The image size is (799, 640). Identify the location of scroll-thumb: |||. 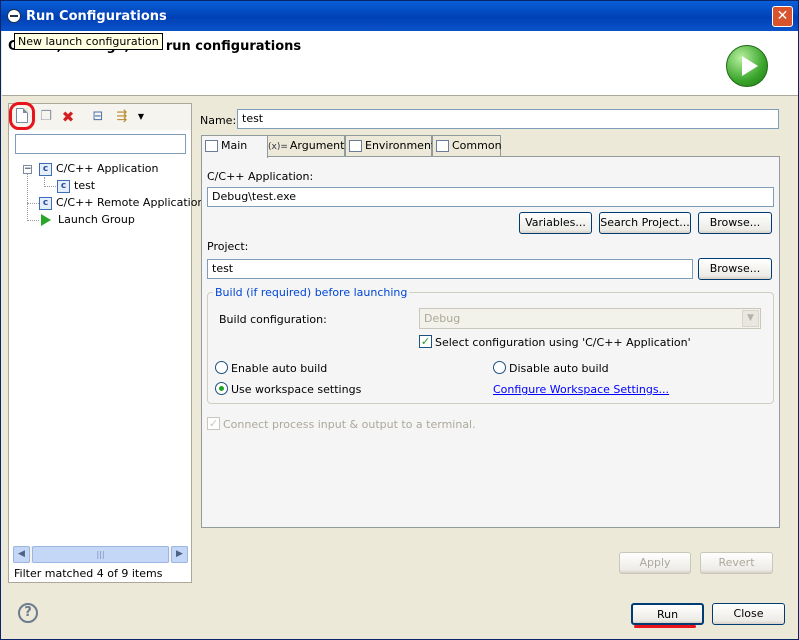
(100, 554).